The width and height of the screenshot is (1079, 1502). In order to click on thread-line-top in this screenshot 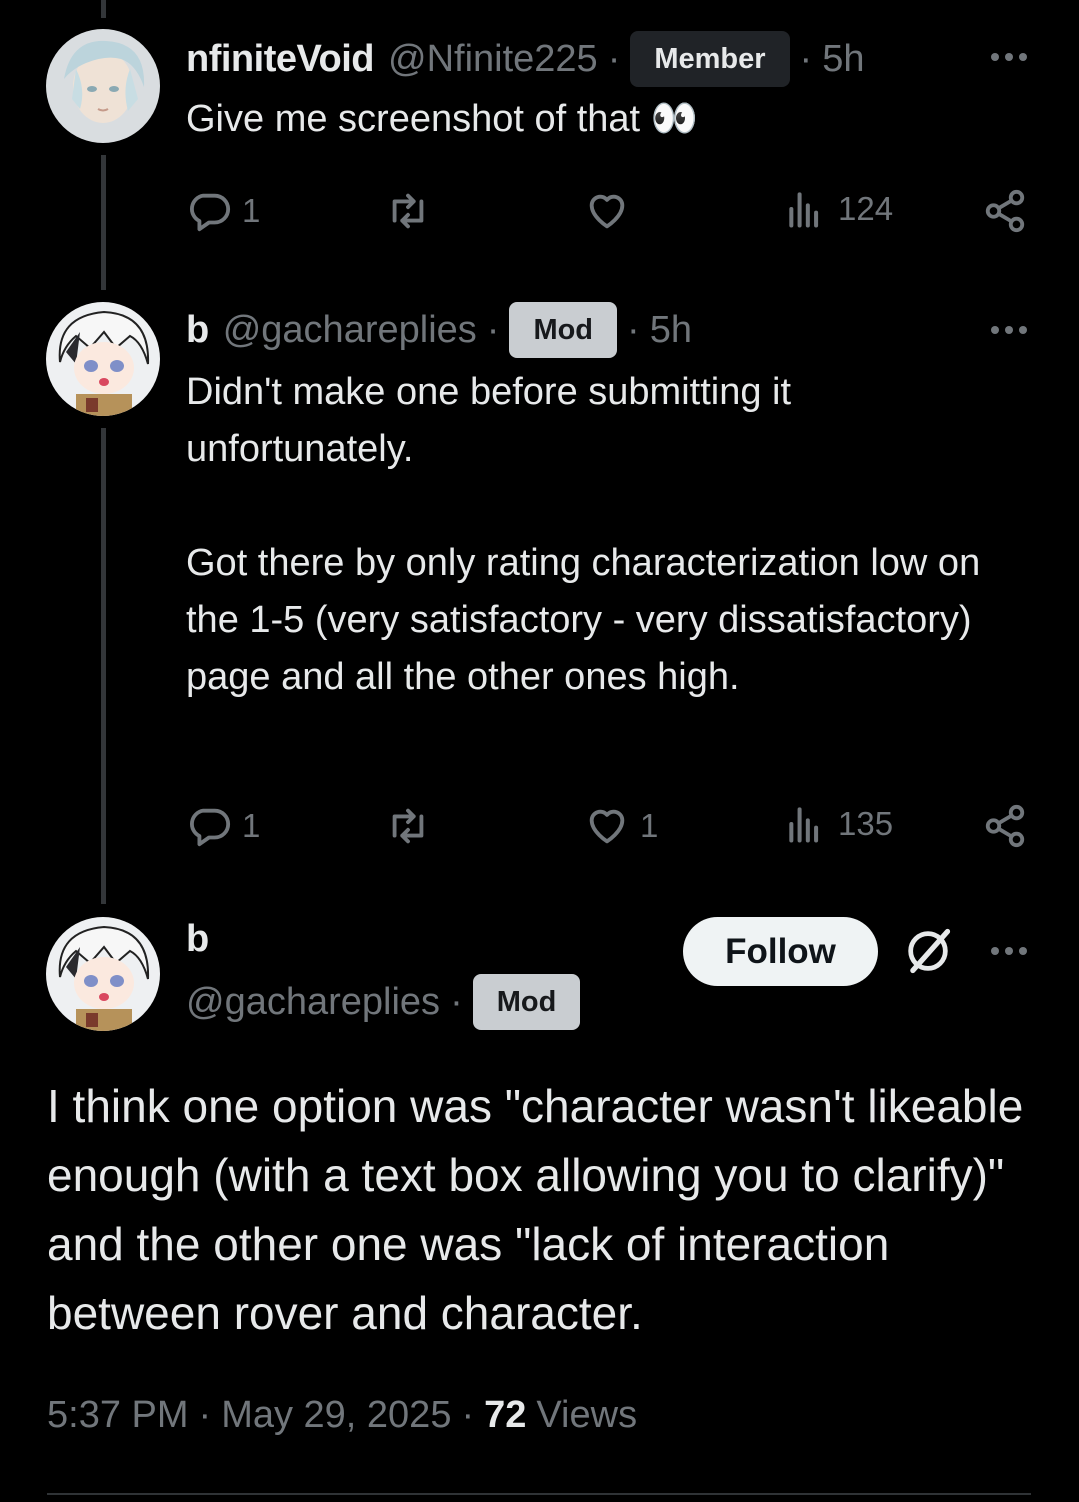, I will do `click(103, 9)`.